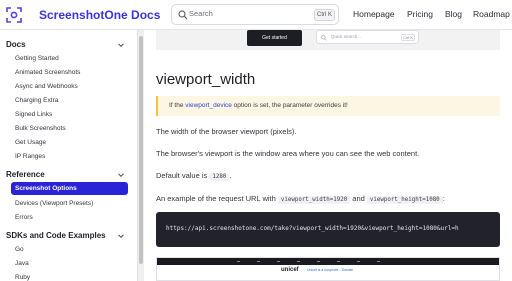  I want to click on sidebar-item-errors: Errors, so click(24, 217).